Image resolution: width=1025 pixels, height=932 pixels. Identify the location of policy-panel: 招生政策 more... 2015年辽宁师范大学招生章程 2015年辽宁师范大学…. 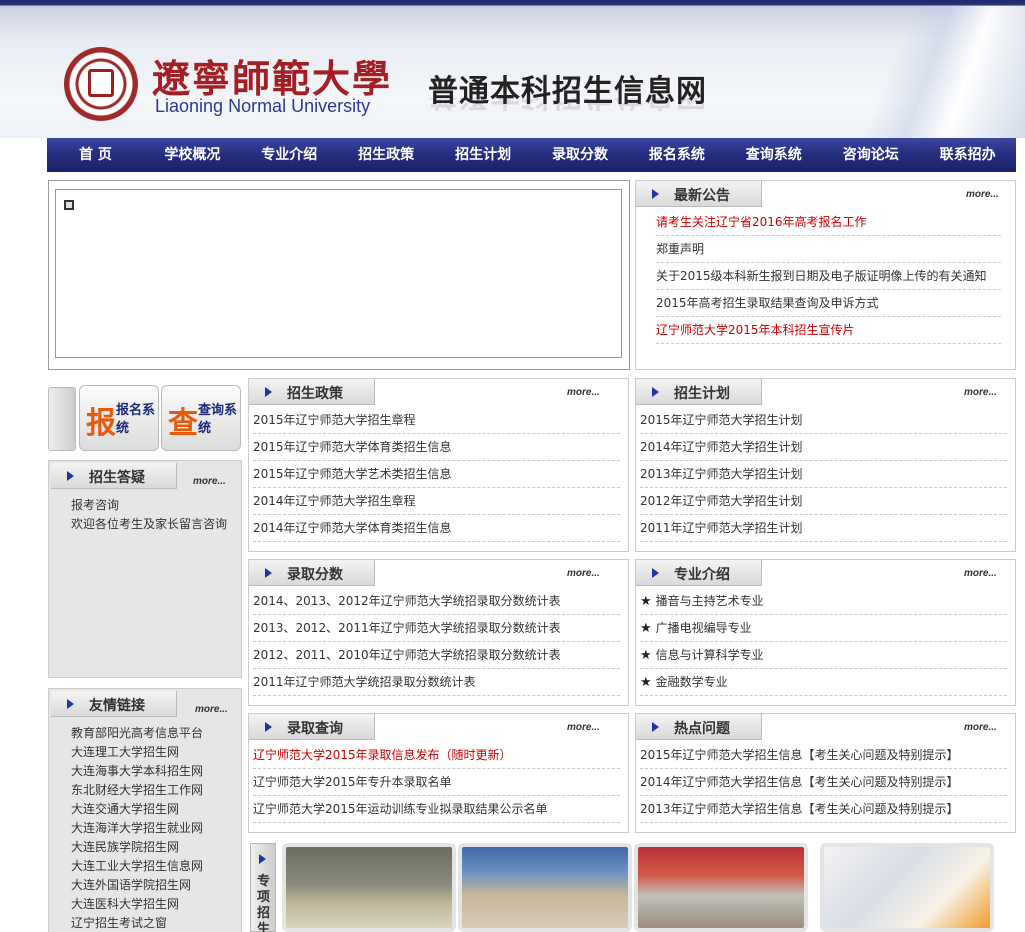
(438, 465).